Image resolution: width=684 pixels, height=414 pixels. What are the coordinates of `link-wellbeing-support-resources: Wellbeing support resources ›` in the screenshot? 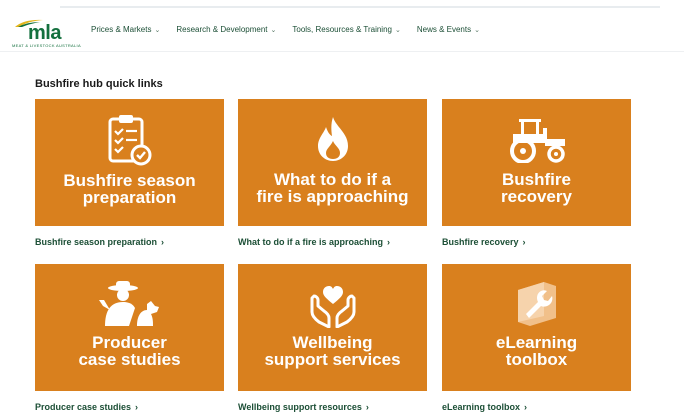 It's located at (303, 407).